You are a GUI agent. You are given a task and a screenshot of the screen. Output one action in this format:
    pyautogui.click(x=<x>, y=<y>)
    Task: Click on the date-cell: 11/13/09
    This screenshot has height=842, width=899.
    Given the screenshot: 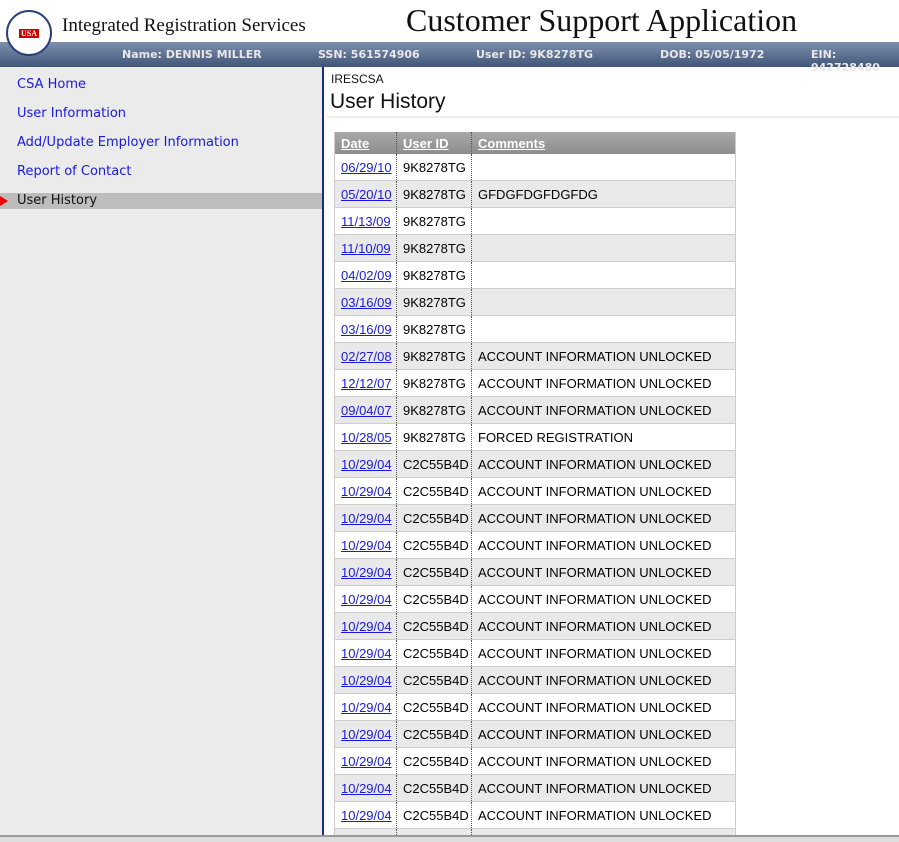 What is the action you would take?
    pyautogui.click(x=366, y=221)
    